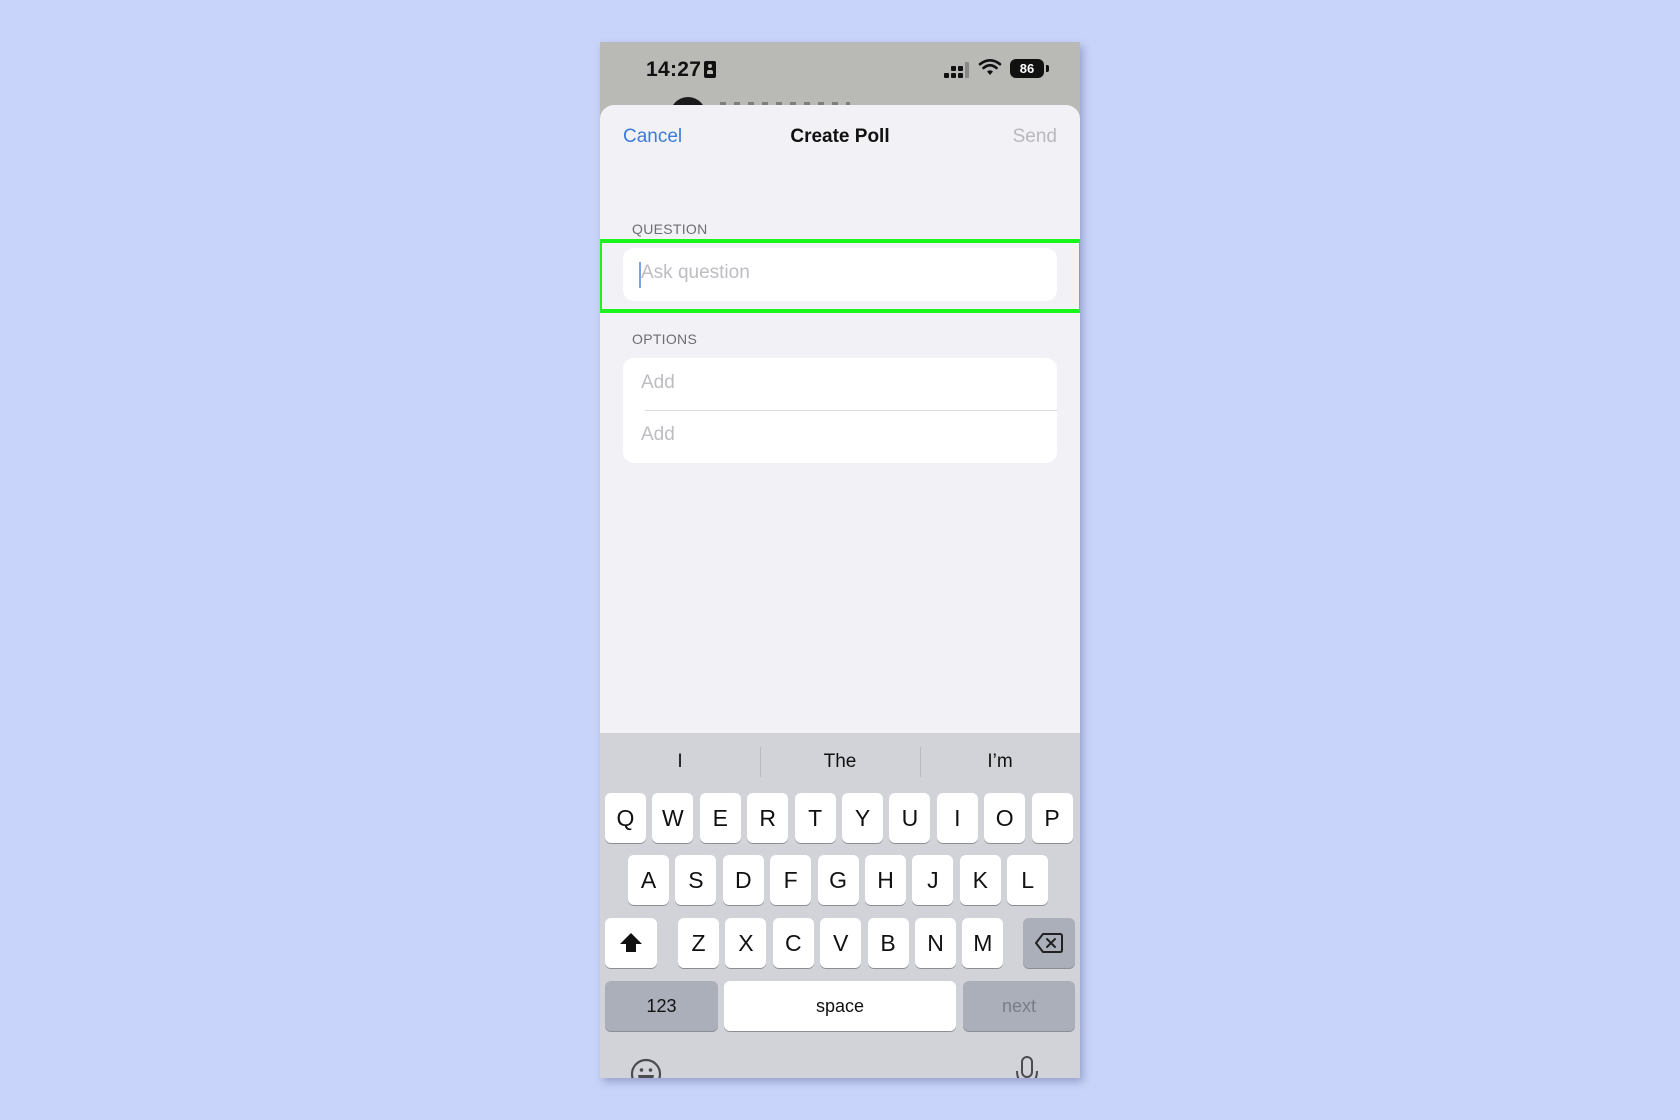 The image size is (1680, 1120). What do you see at coordinates (793, 943) in the screenshot?
I see `key-c: C` at bounding box center [793, 943].